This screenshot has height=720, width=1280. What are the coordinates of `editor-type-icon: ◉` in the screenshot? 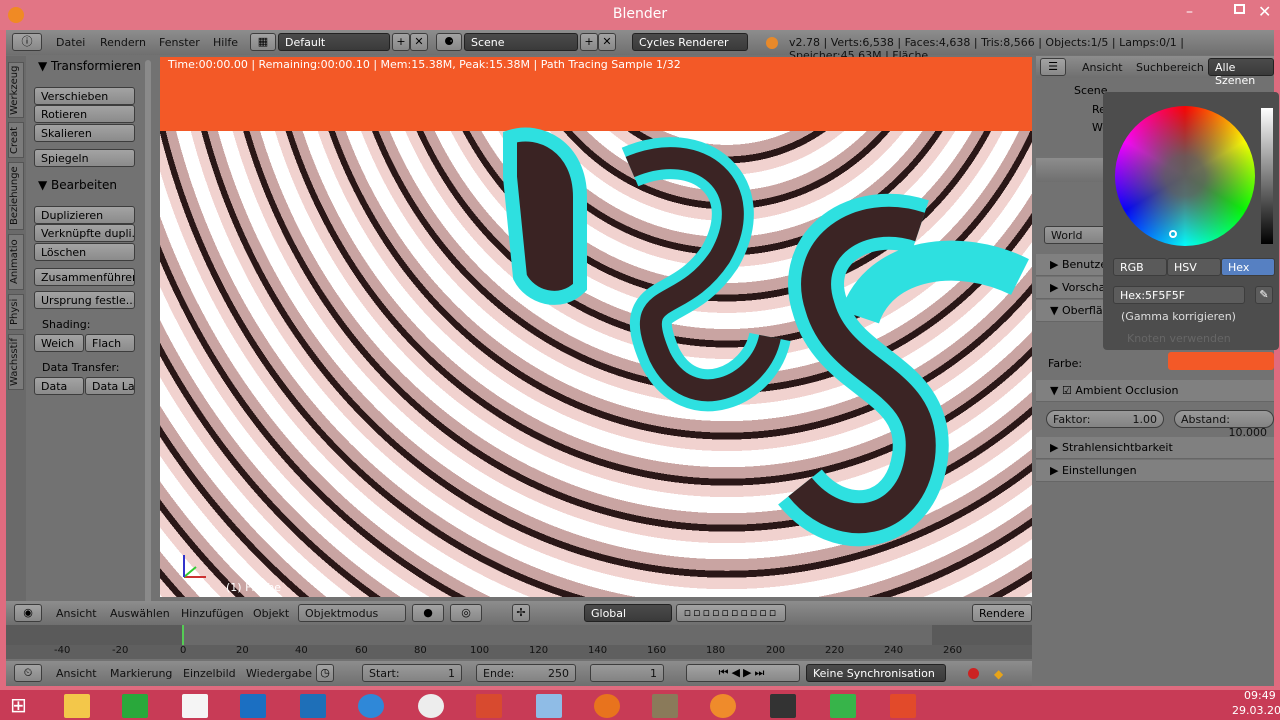 It's located at (28, 613).